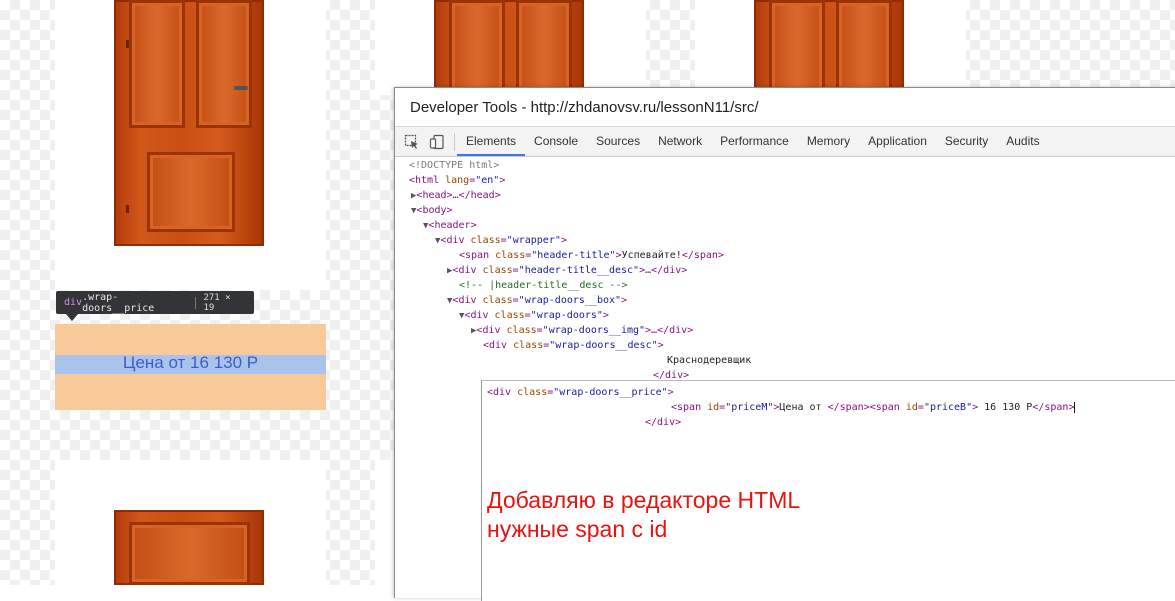  Describe the element at coordinates (412, 142) in the screenshot. I see `inspect-element-icon` at that location.